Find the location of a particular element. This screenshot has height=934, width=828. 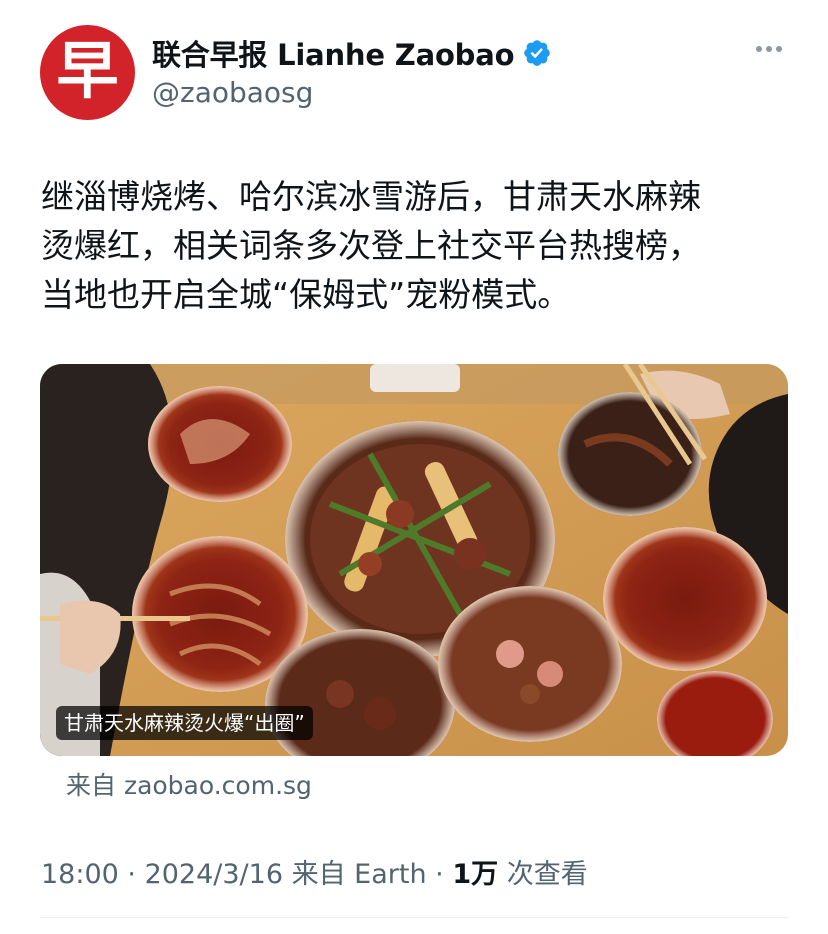

author-name-row: 联合早报 Lianhe Zaobao is located at coordinates (352, 53).